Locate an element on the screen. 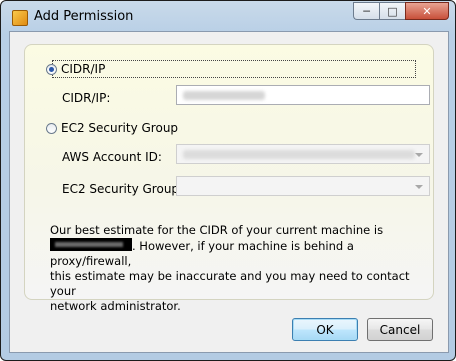 This screenshot has height=361, width=456. ec2-security-group-label: EC2 Security Group: is located at coordinates (123, 189).